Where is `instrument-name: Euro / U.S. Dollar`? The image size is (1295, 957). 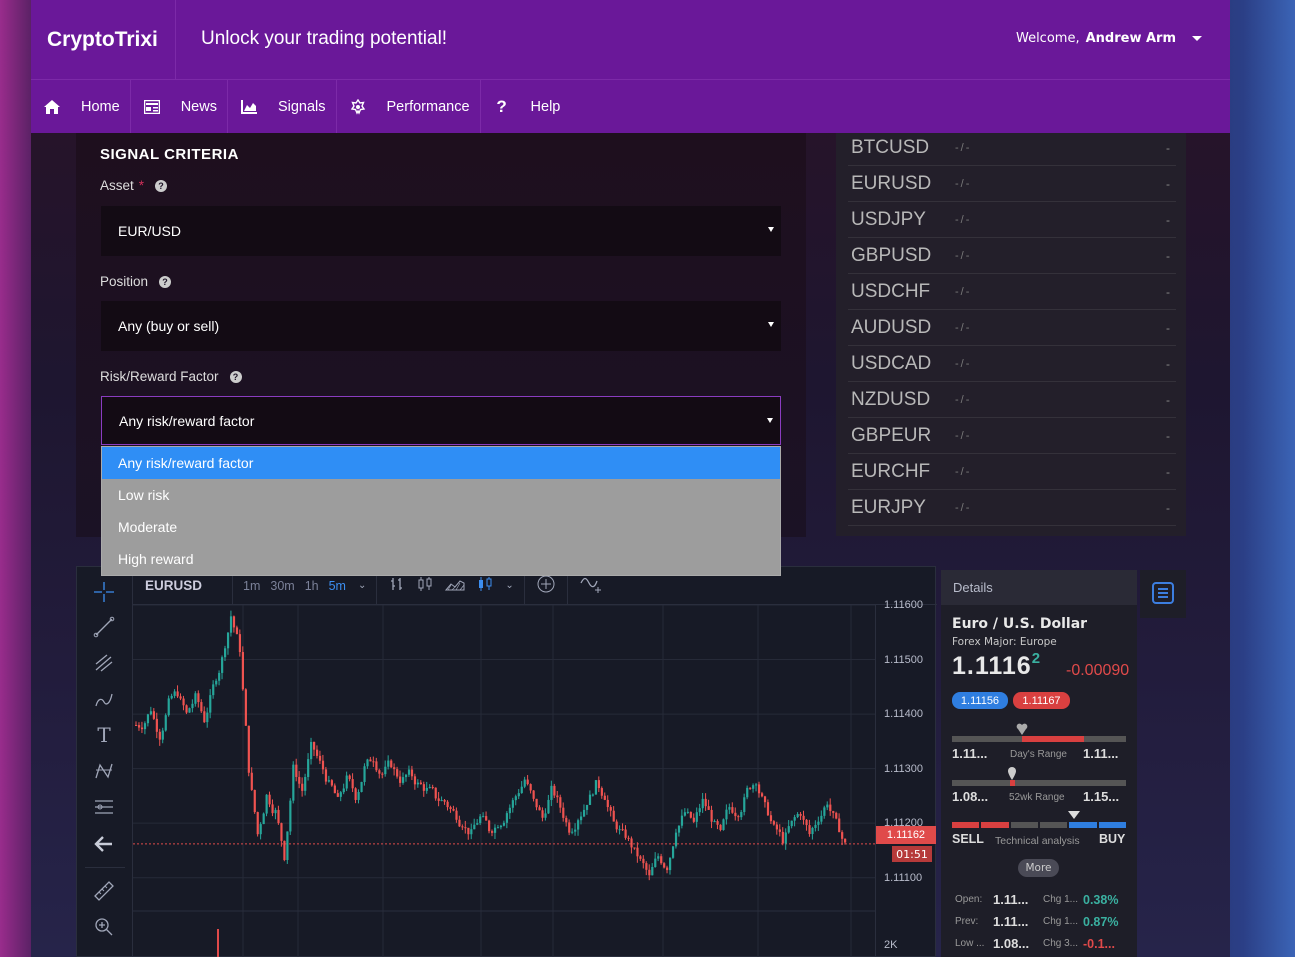
instrument-name: Euro / U.S. Dollar is located at coordinates (1020, 624).